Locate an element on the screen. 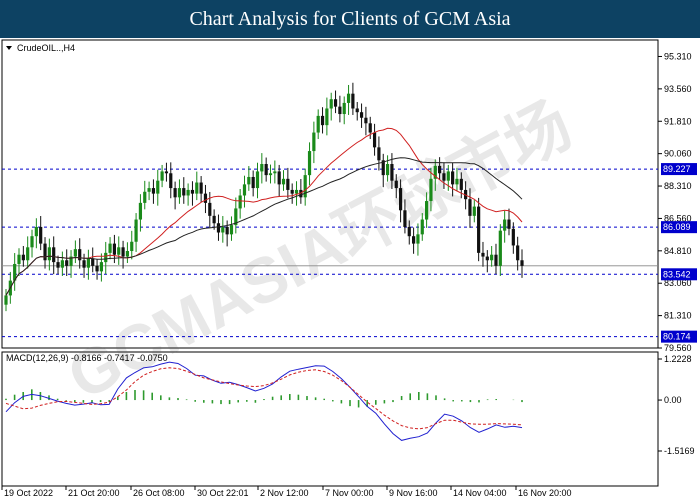  level-label: 83.542 is located at coordinates (677, 274).